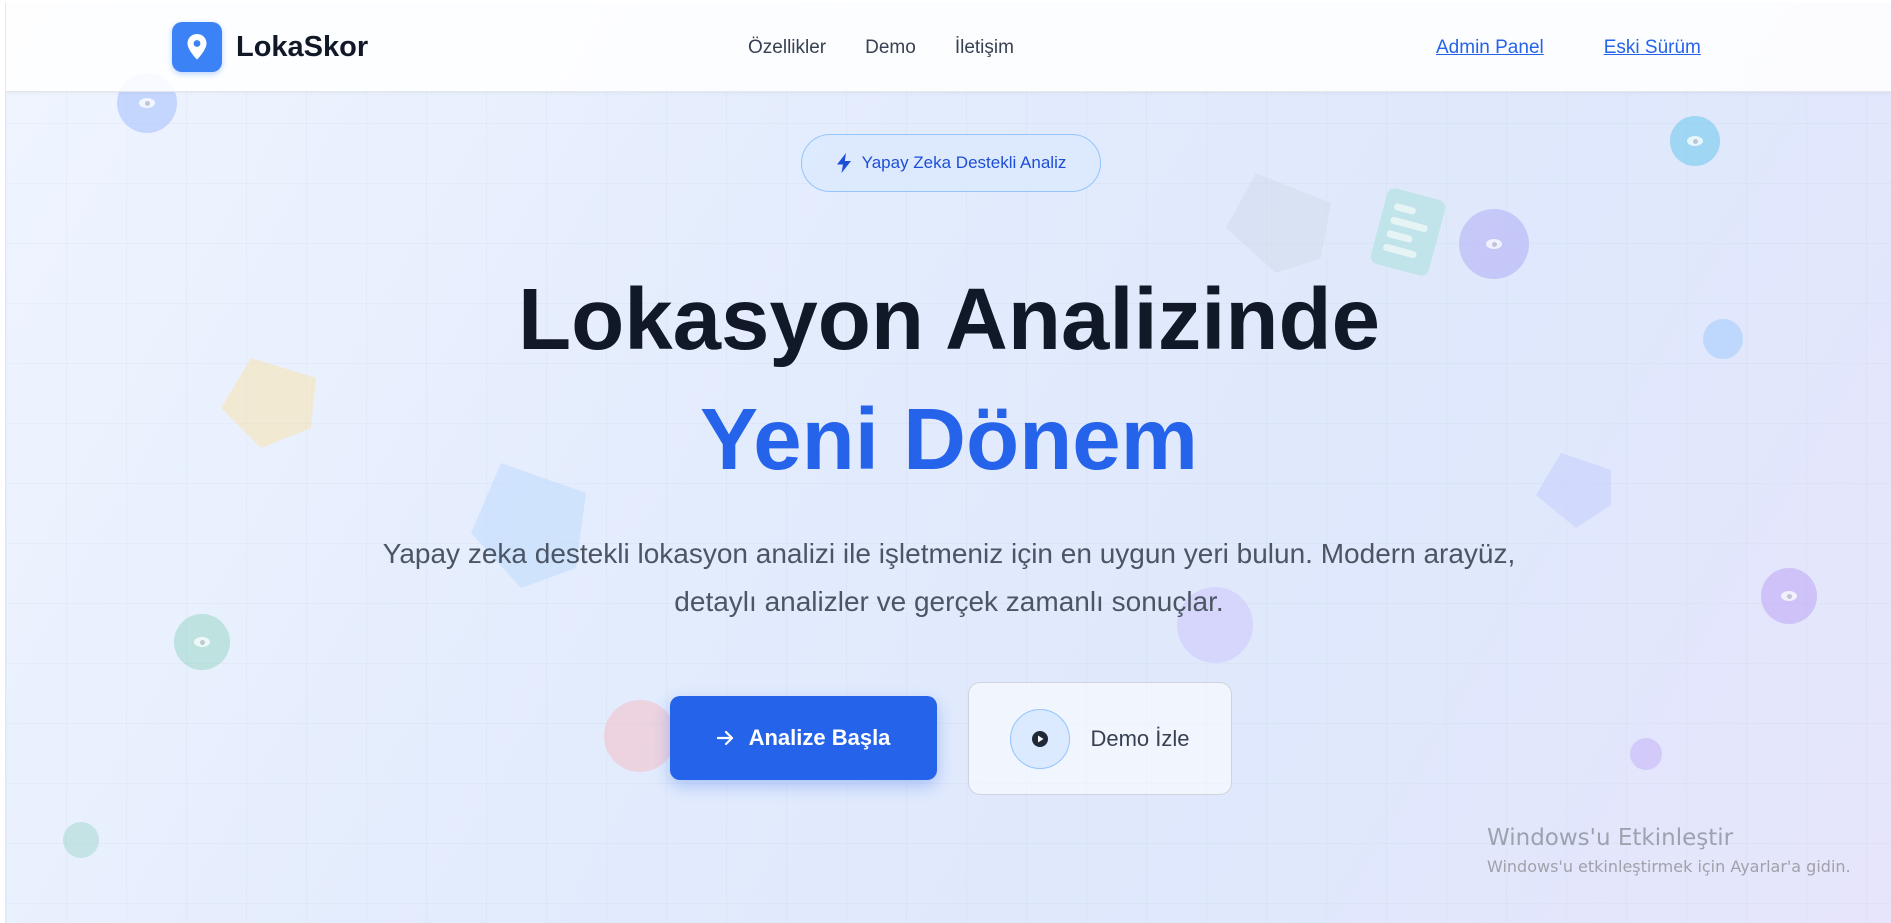  What do you see at coordinates (1490, 48) in the screenshot?
I see `admin-panel-link: Admin Panel` at bounding box center [1490, 48].